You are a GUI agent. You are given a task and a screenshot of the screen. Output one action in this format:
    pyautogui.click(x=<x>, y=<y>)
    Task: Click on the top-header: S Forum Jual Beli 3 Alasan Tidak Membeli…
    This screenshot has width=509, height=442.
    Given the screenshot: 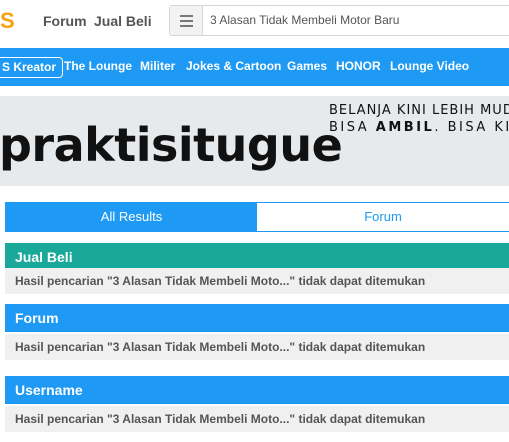 What is the action you would take?
    pyautogui.click(x=254, y=22)
    